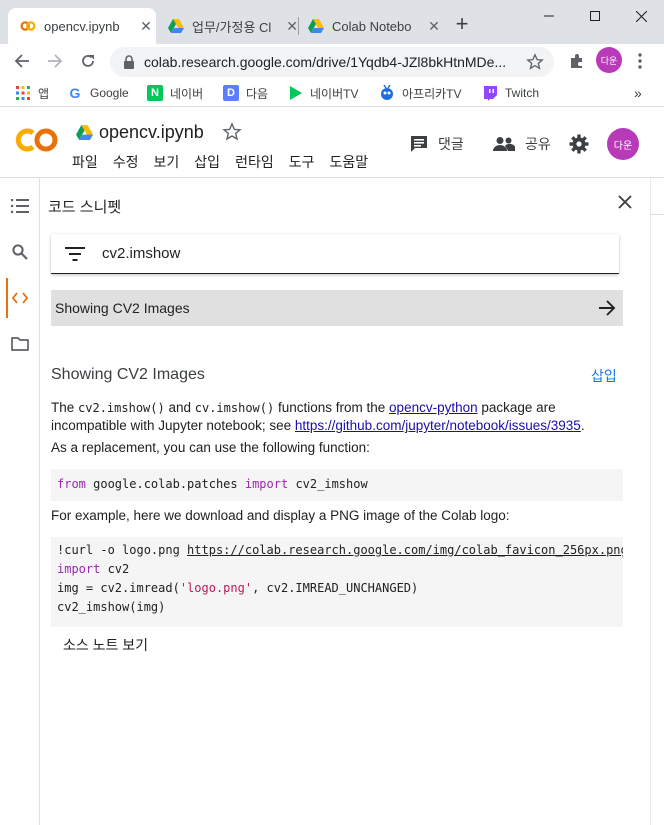 The image size is (664, 825). Describe the element at coordinates (510, 93) in the screenshot. I see `bookmark-twitch: Twitch` at that location.